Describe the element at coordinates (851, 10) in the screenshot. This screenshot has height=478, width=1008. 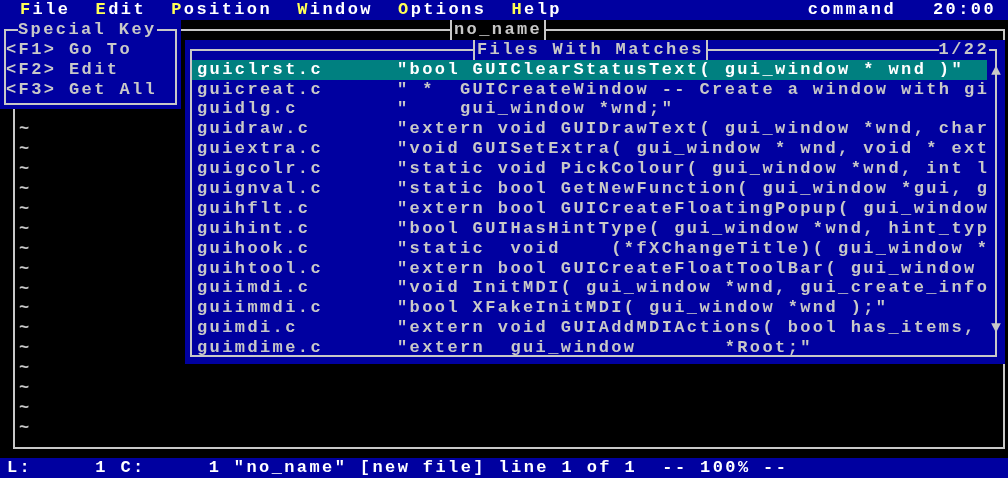
I see `mode-indicator: command` at that location.